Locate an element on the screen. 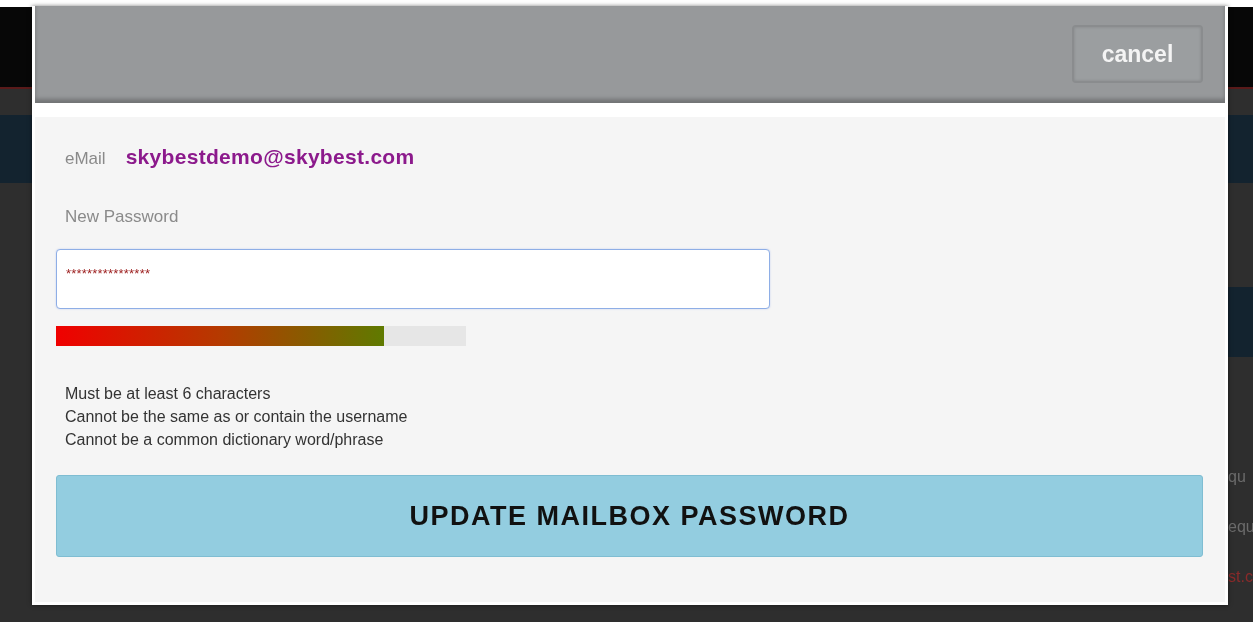 The image size is (1253, 622). email-label: eMail is located at coordinates (85, 159).